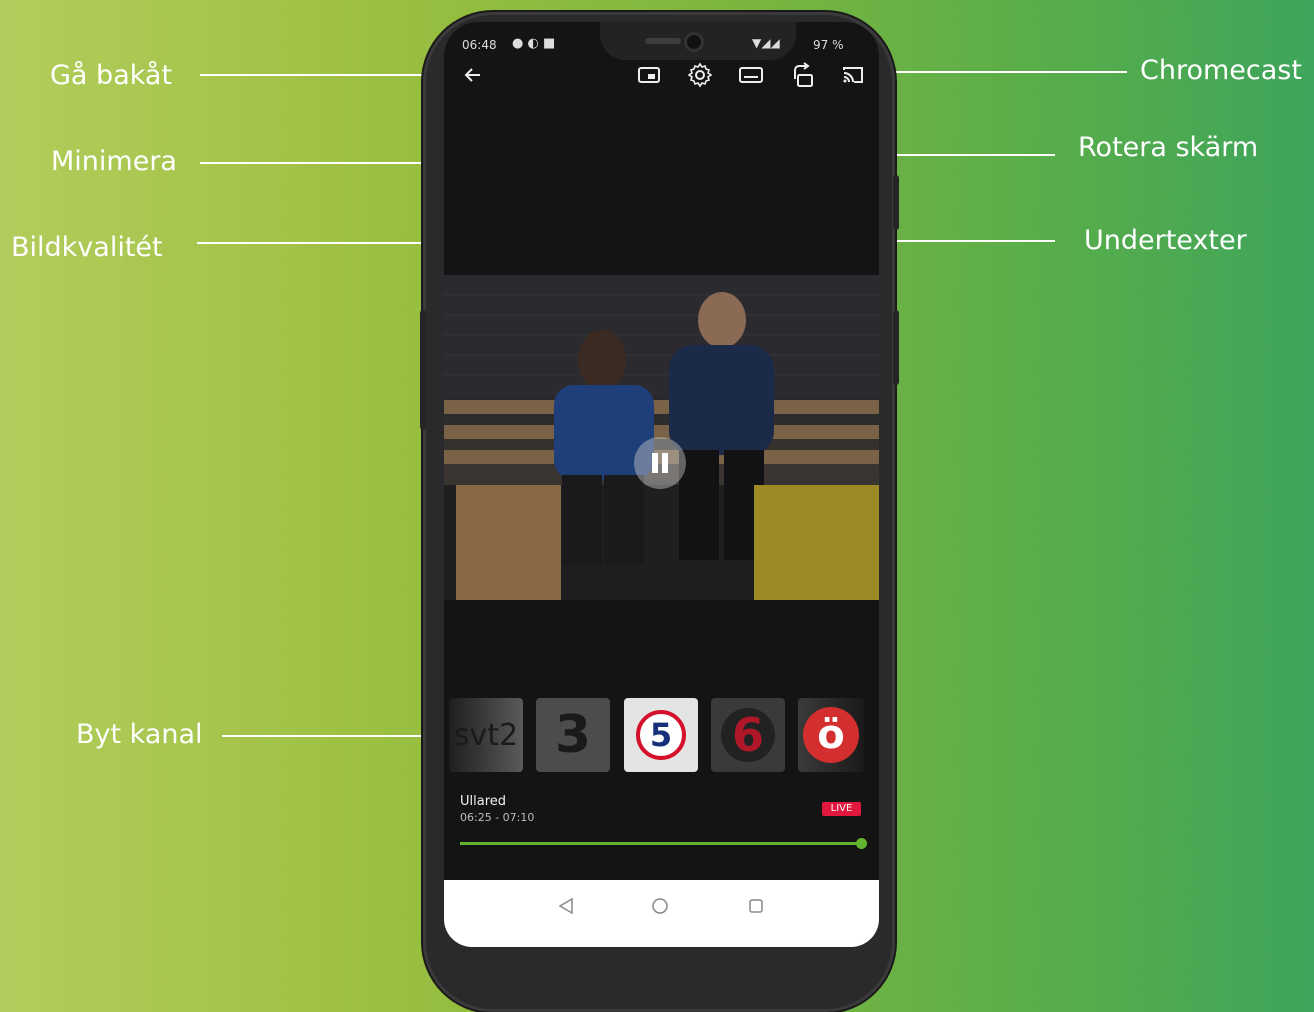 The image size is (1314, 1012). I want to click on channel-logo-sjuan: ö, so click(831, 735).